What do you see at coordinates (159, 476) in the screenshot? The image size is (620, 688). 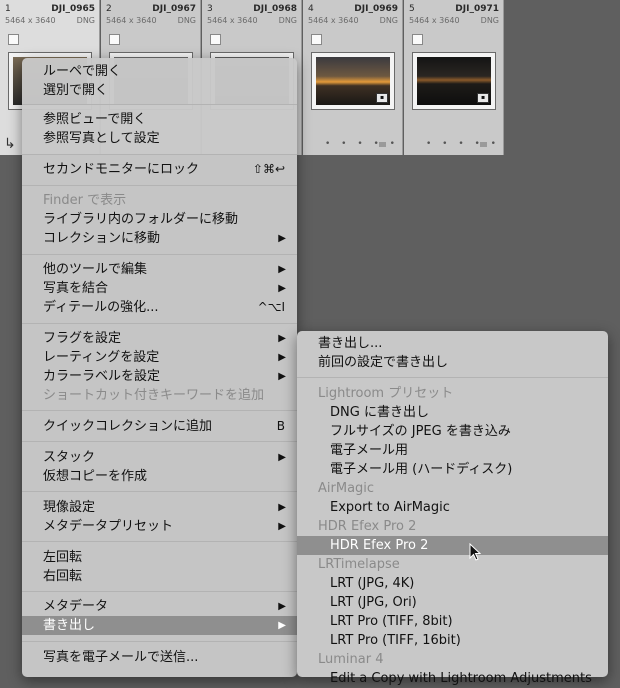 I see `menu-item-virtual-copy: 仮想コピーを作成` at bounding box center [159, 476].